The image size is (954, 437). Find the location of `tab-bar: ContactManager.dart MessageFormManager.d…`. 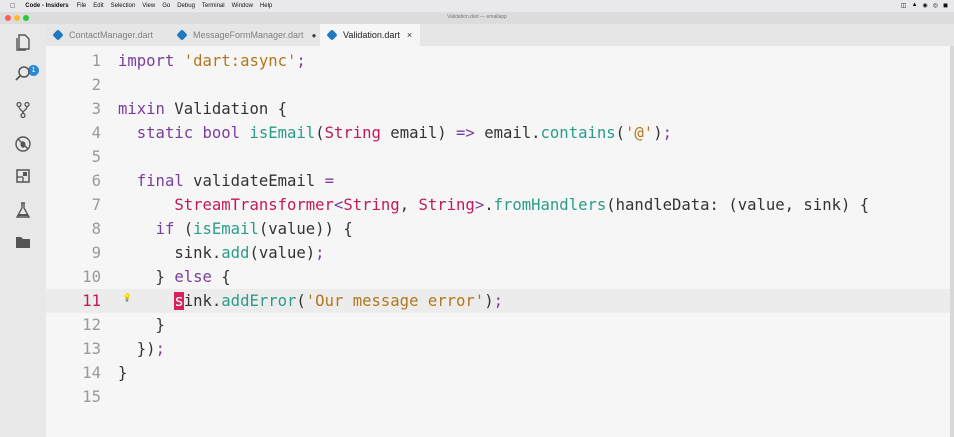

tab-bar: ContactManager.dart MessageFormManager.d… is located at coordinates (500, 35).